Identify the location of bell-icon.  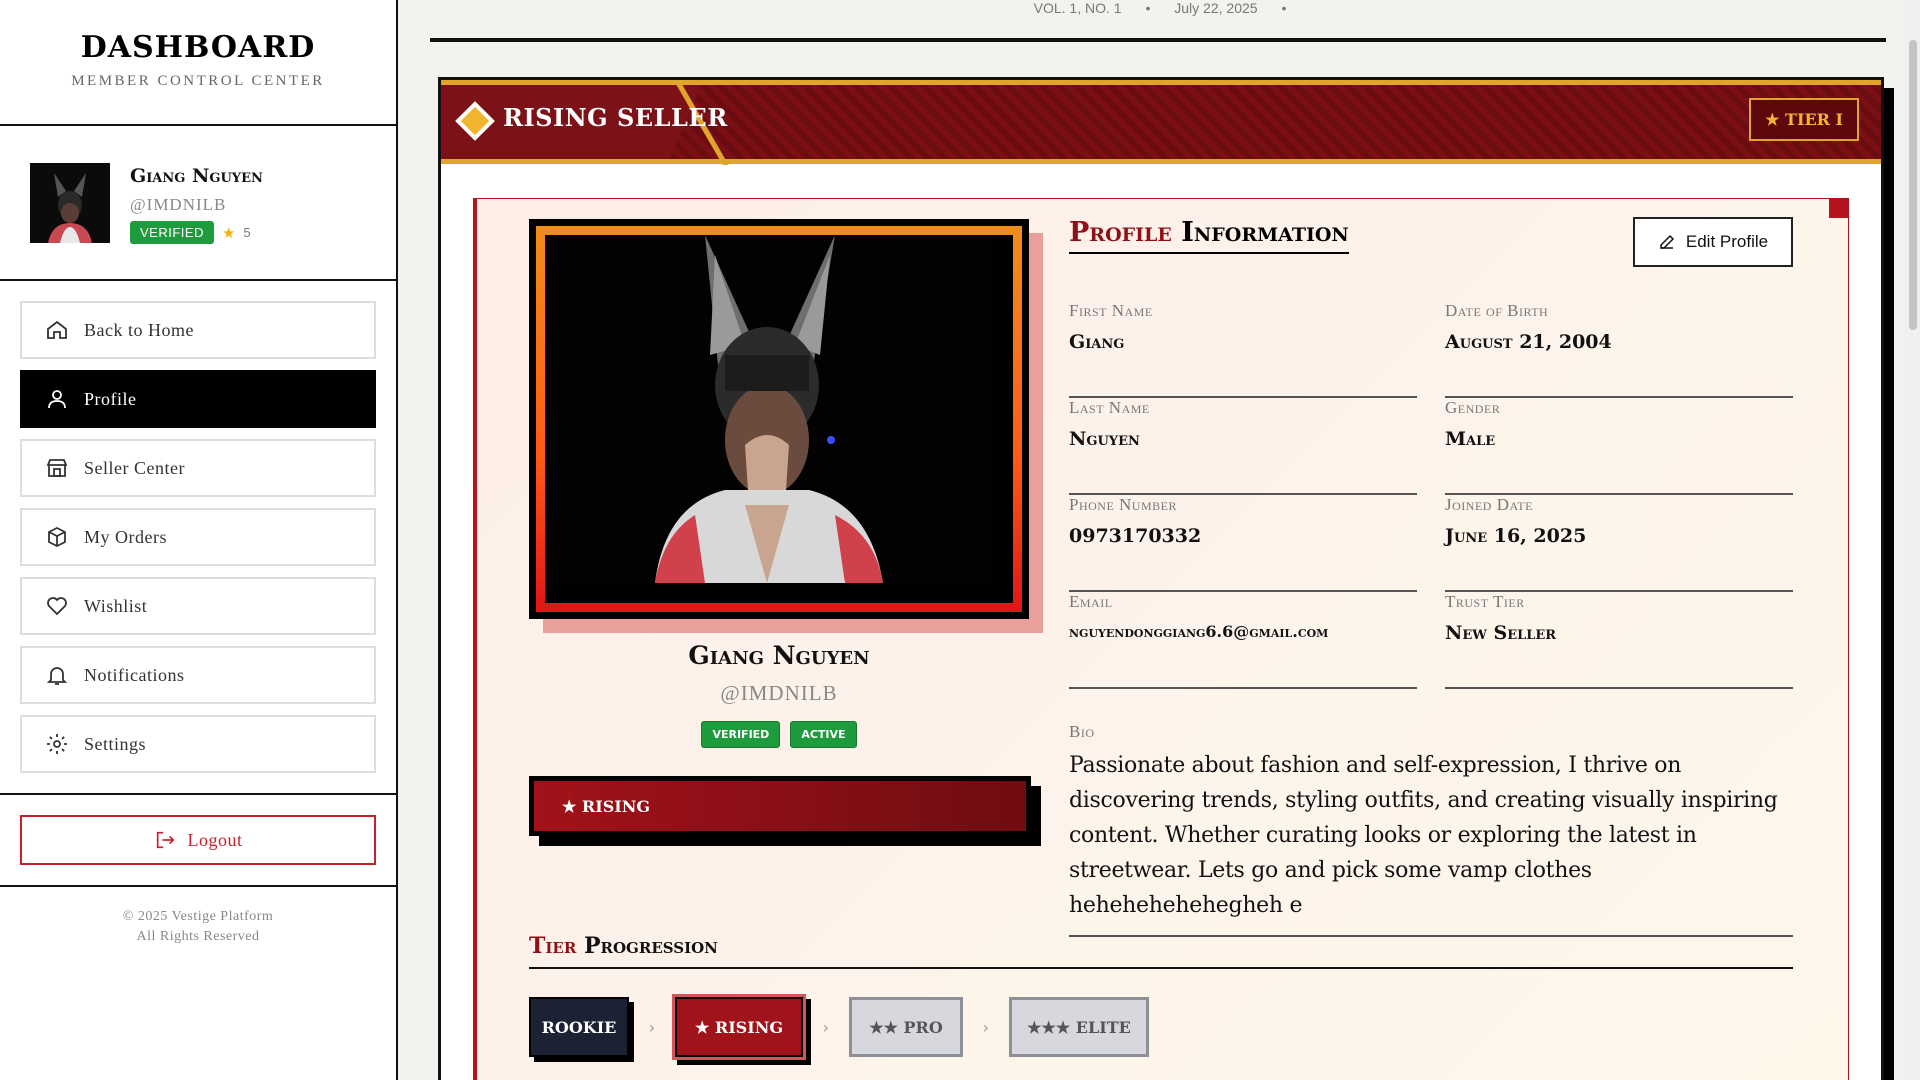
(57, 675).